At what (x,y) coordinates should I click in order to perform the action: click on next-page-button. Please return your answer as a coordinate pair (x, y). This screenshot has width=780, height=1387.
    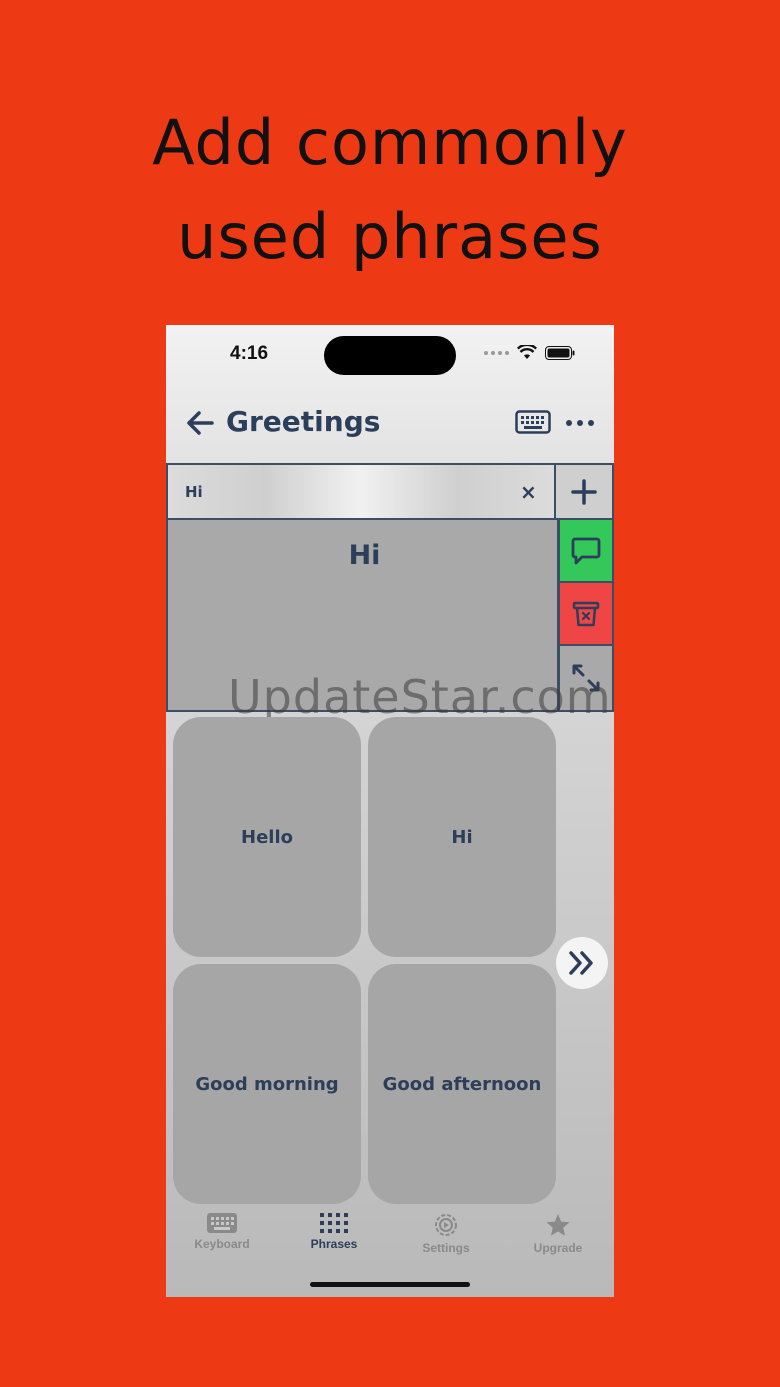
    Looking at the image, I should click on (582, 963).